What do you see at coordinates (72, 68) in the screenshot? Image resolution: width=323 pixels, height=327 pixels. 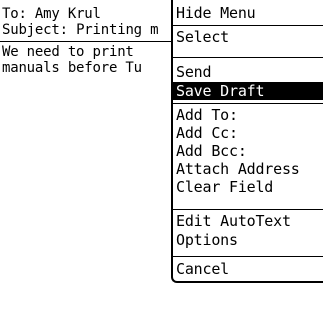 I see `message-body-line: manuals before Tu` at bounding box center [72, 68].